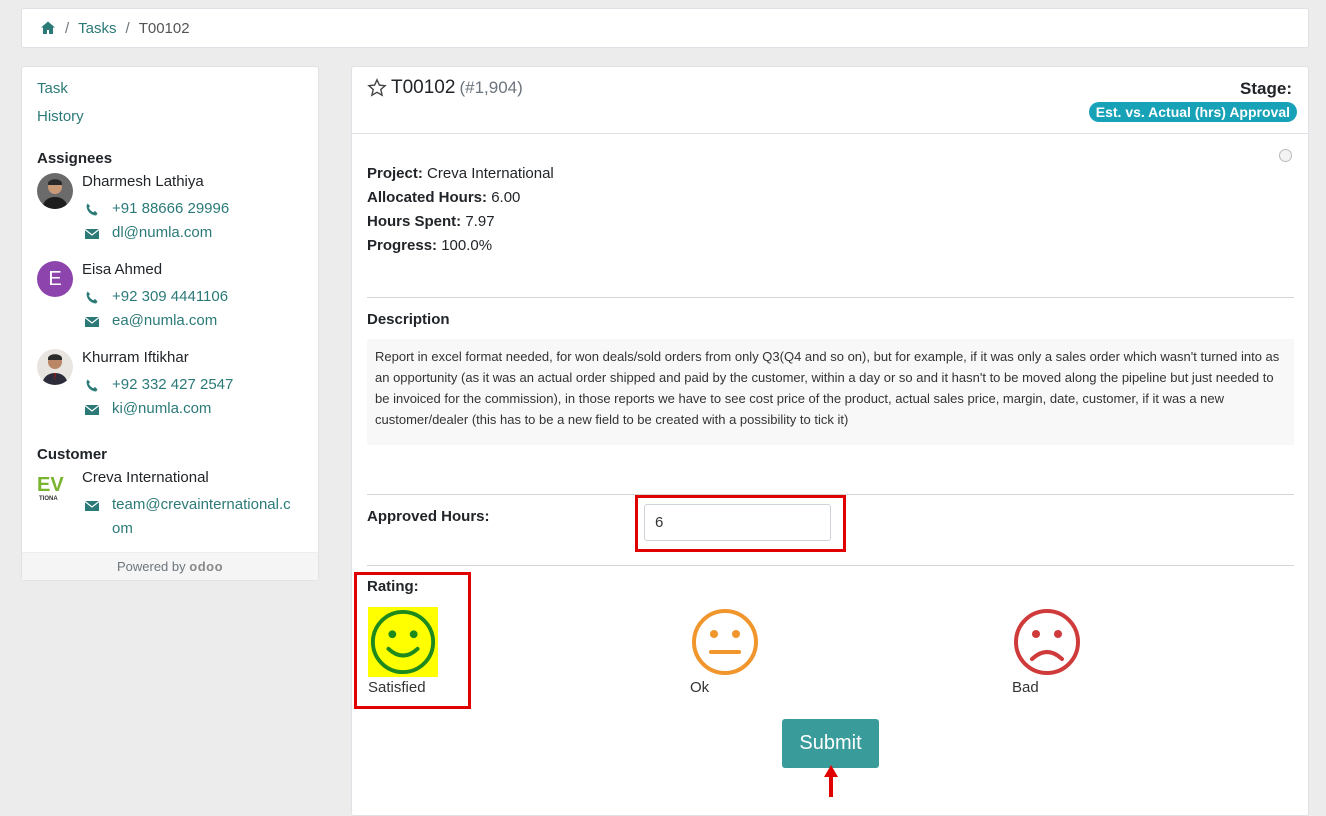 Image resolution: width=1326 pixels, height=816 pixels. I want to click on svg-text: EV, so click(50, 485).